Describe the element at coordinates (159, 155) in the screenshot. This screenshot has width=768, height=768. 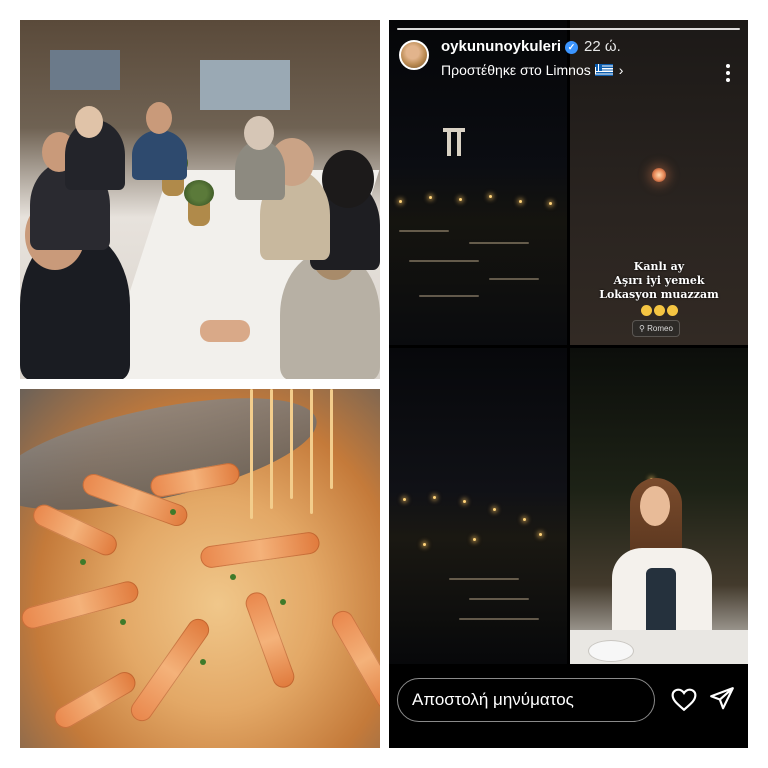
I see `person` at that location.